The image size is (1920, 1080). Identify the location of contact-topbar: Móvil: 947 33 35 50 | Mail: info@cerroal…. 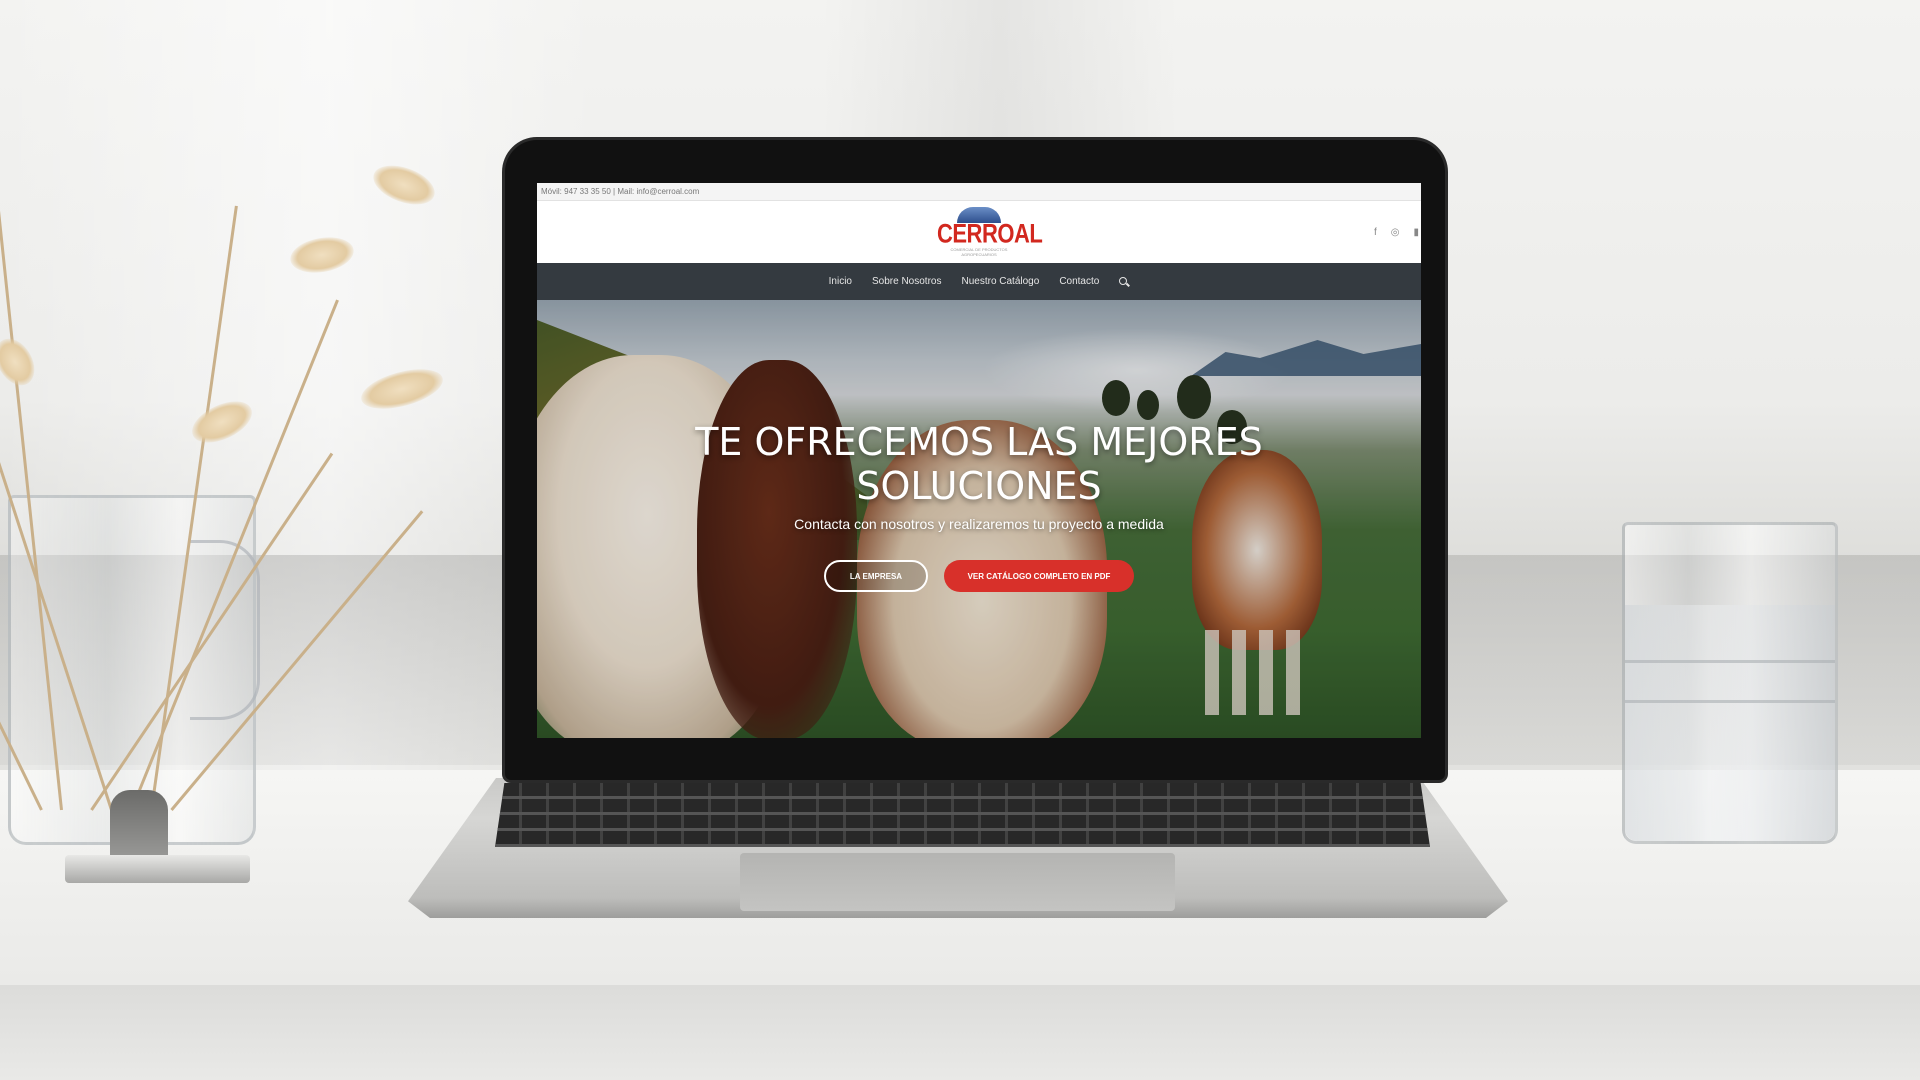
(979, 192).